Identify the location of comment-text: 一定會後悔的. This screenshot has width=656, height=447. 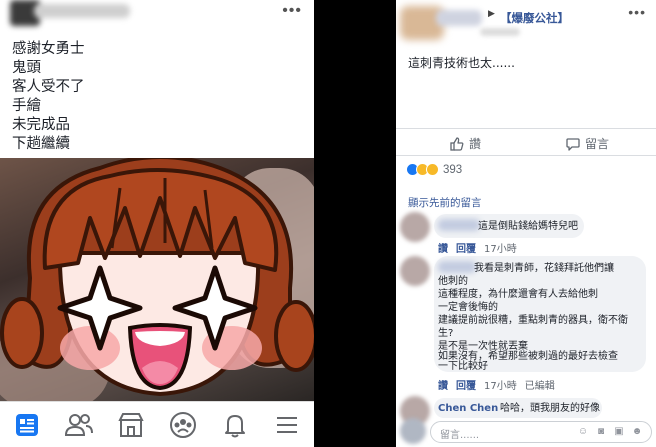
(468, 307).